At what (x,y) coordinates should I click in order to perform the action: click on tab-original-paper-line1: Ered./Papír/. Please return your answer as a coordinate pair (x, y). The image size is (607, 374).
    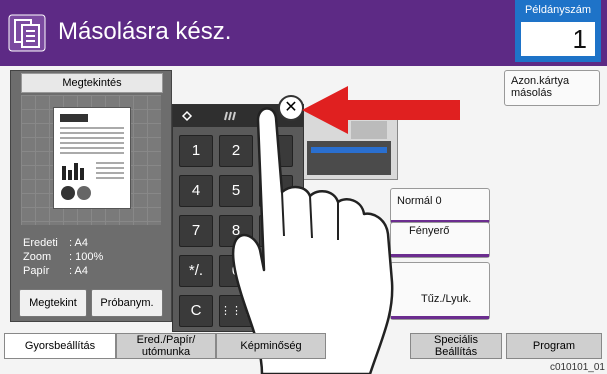
    Looking at the image, I should click on (166, 340).